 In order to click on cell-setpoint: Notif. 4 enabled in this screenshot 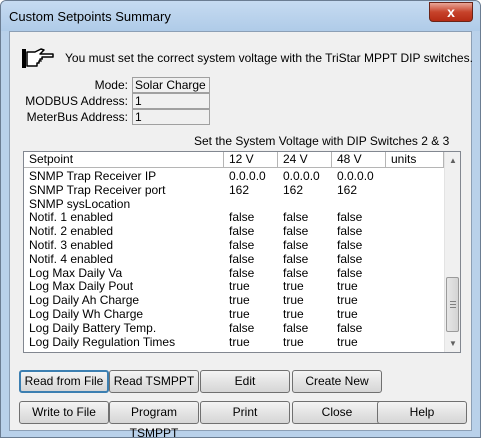, I will do `click(71, 258)`.